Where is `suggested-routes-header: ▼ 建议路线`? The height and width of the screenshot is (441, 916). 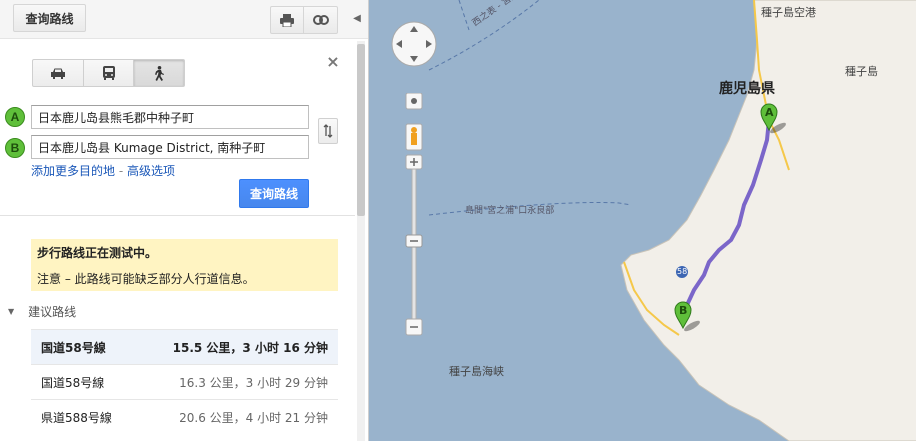 suggested-routes-header: ▼ 建议路线 is located at coordinates (42, 311).